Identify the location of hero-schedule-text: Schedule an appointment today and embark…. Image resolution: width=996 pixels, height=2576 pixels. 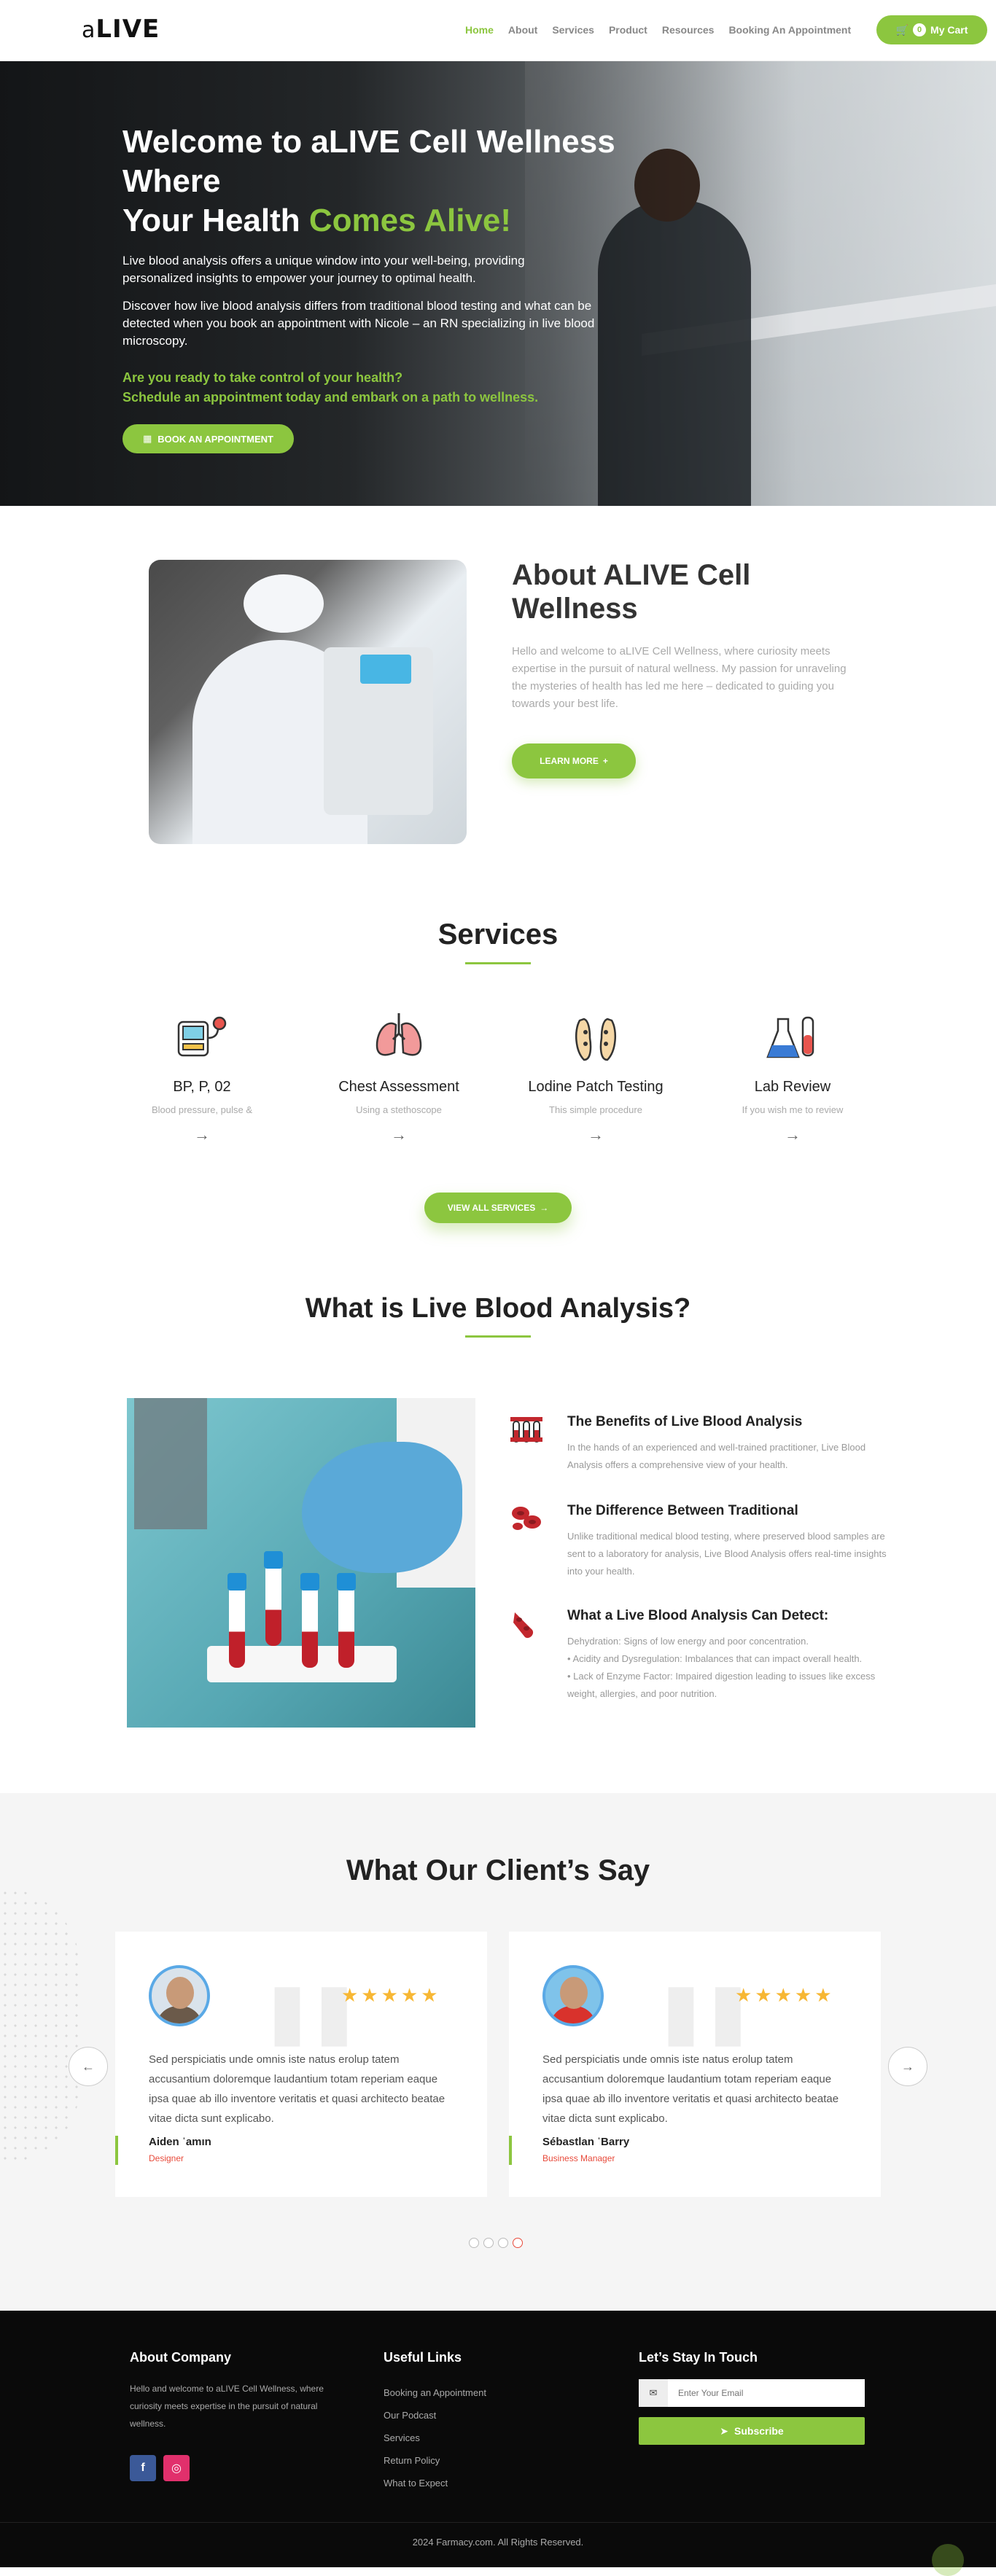
(330, 397).